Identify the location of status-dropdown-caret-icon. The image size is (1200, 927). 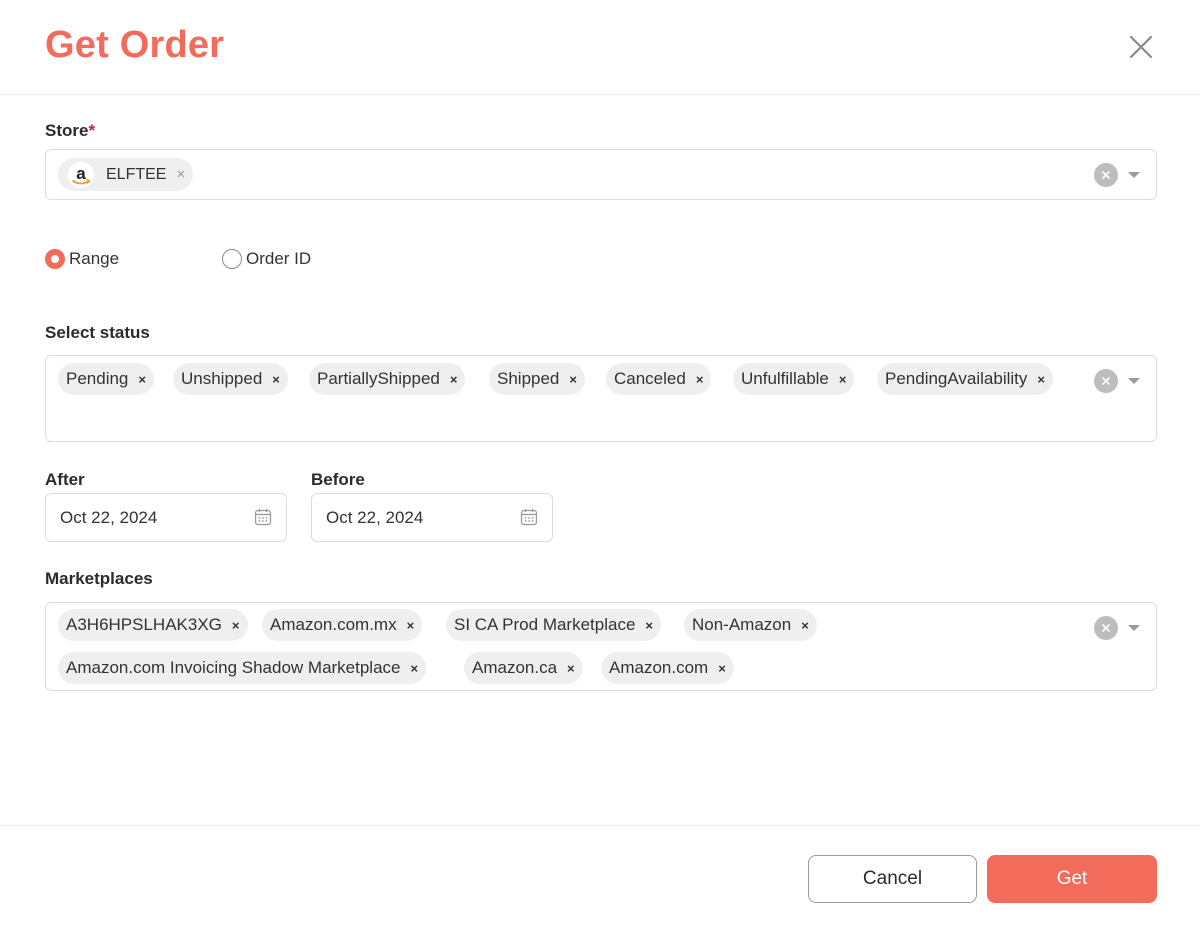
(1134, 381).